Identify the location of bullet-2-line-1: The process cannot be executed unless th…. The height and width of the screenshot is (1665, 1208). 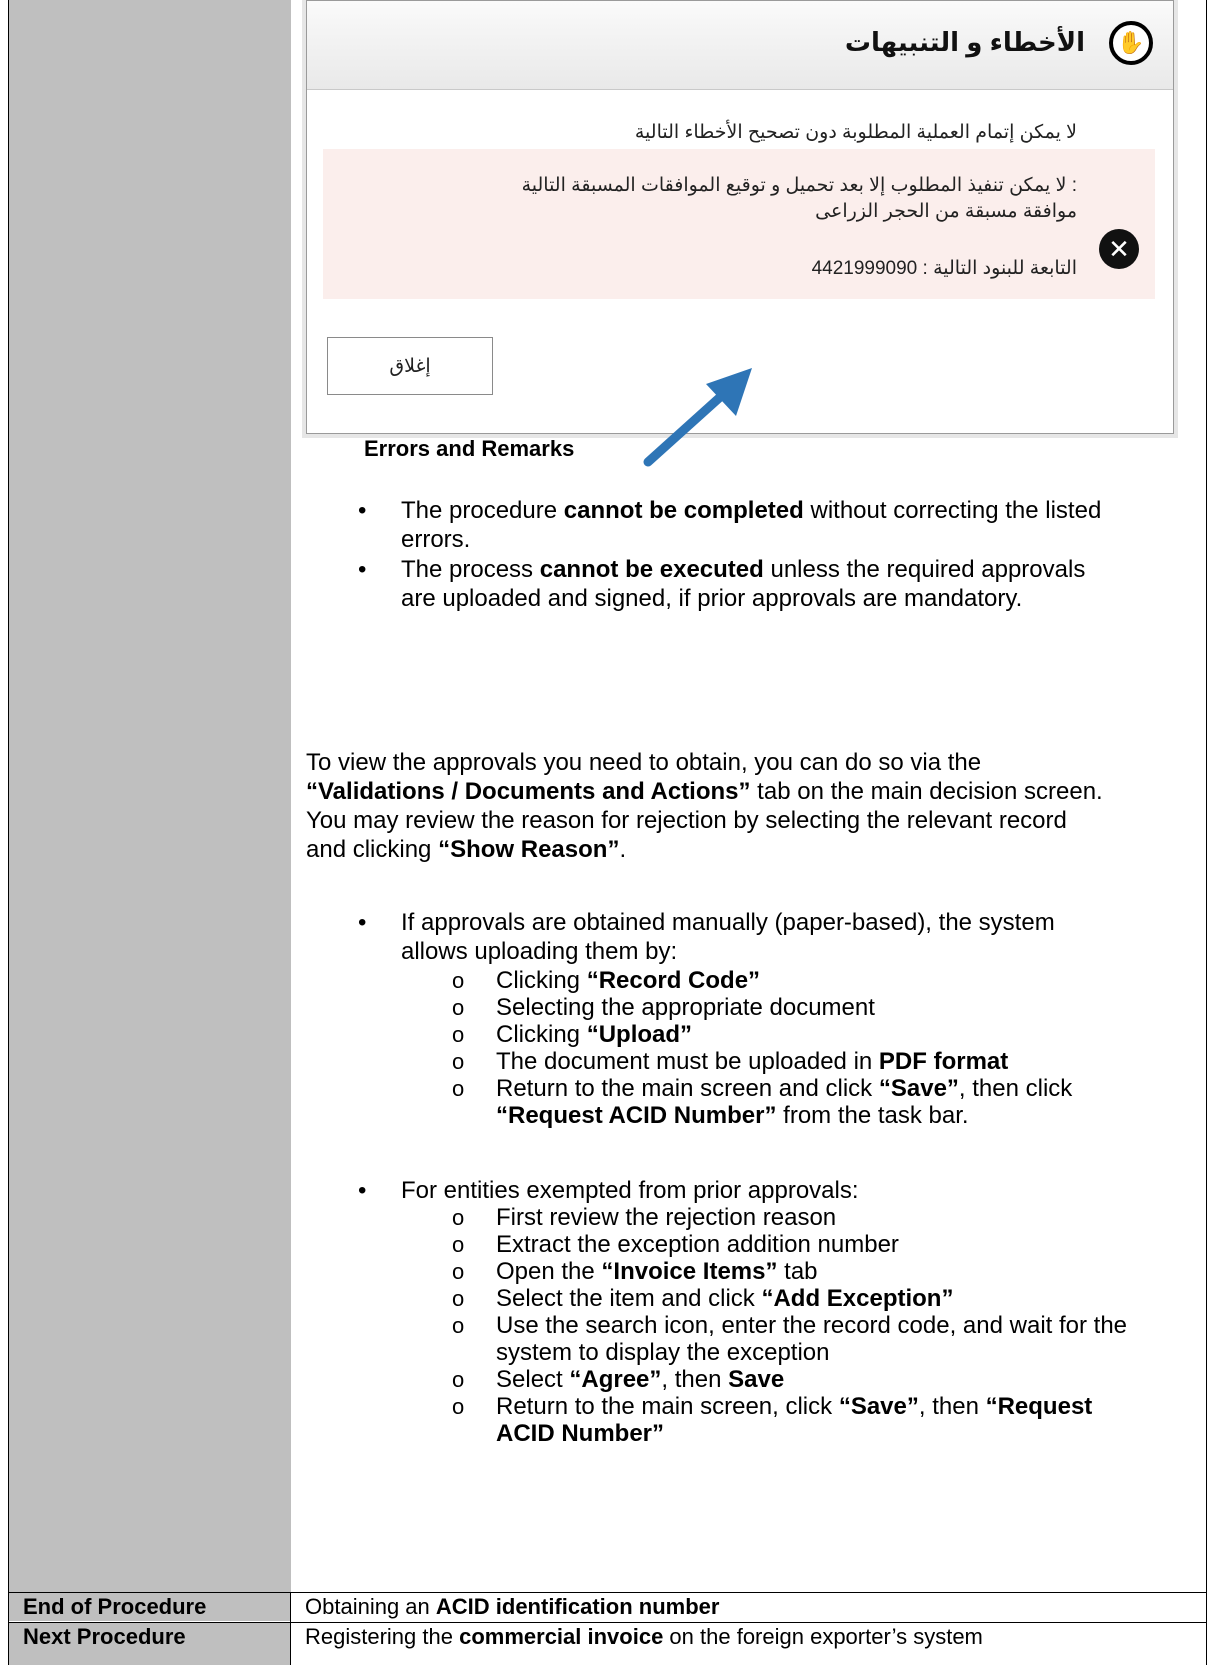
(743, 569).